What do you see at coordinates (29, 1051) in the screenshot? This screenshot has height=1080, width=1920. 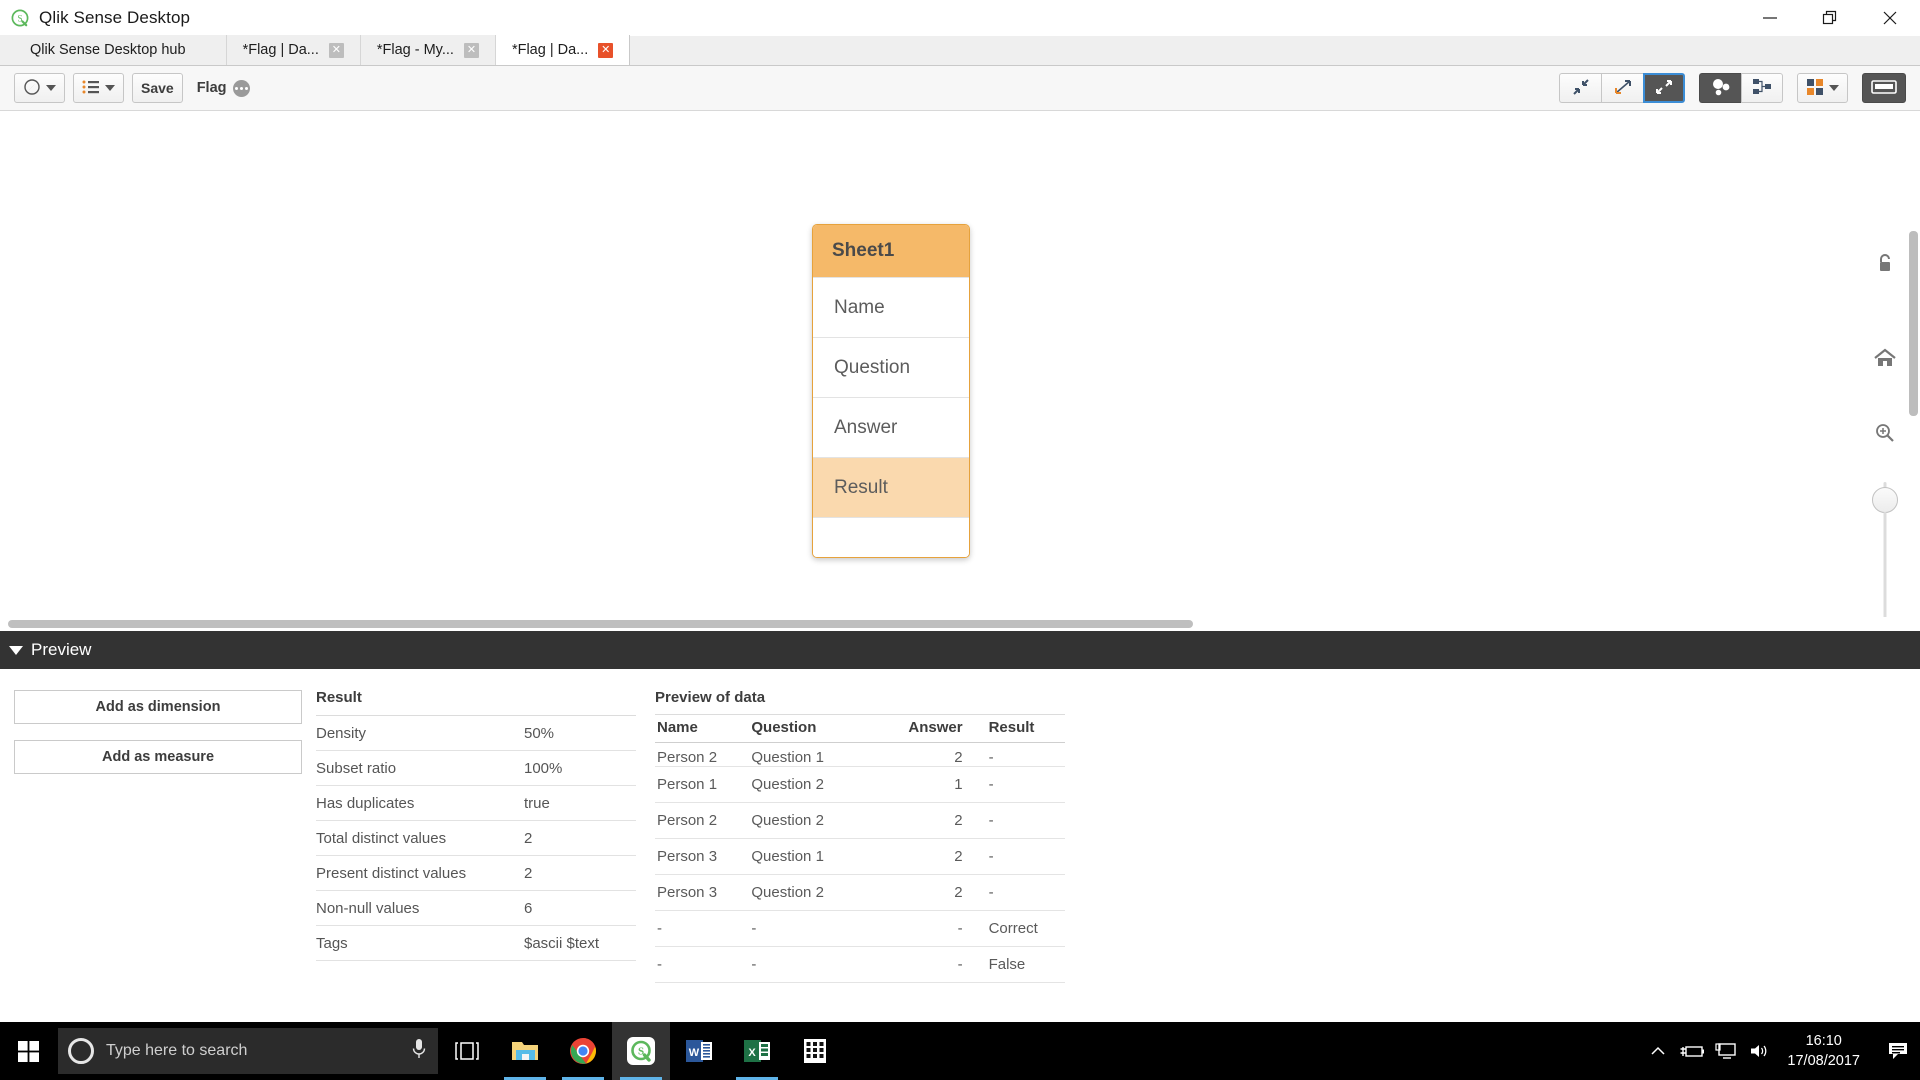 I see `windows-start-icon` at bounding box center [29, 1051].